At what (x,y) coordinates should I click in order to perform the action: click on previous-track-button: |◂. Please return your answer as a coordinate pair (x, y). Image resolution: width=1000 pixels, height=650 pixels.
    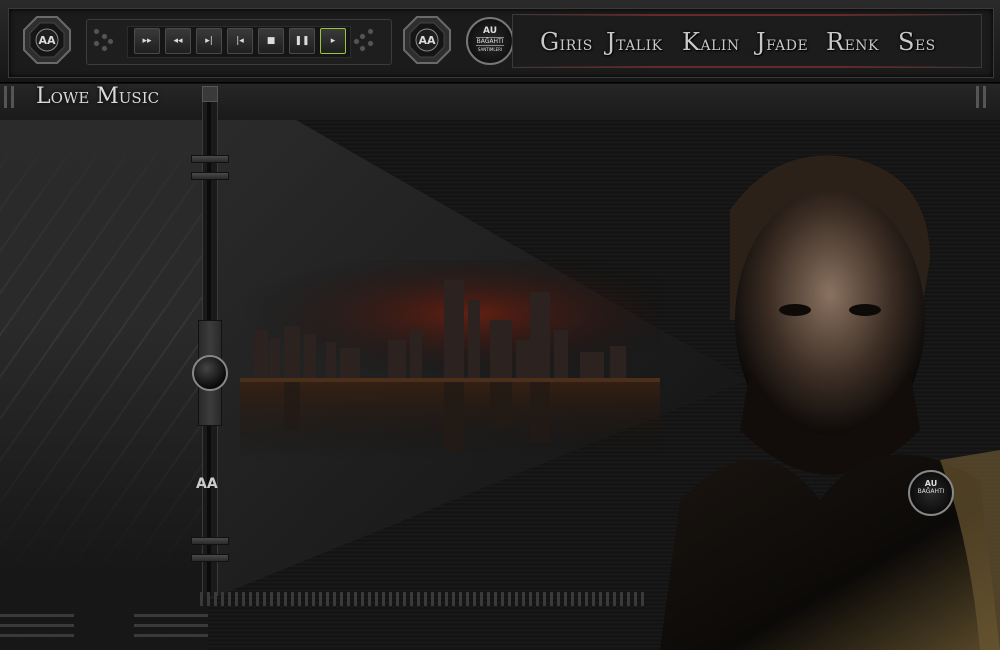
    Looking at the image, I should click on (240, 41).